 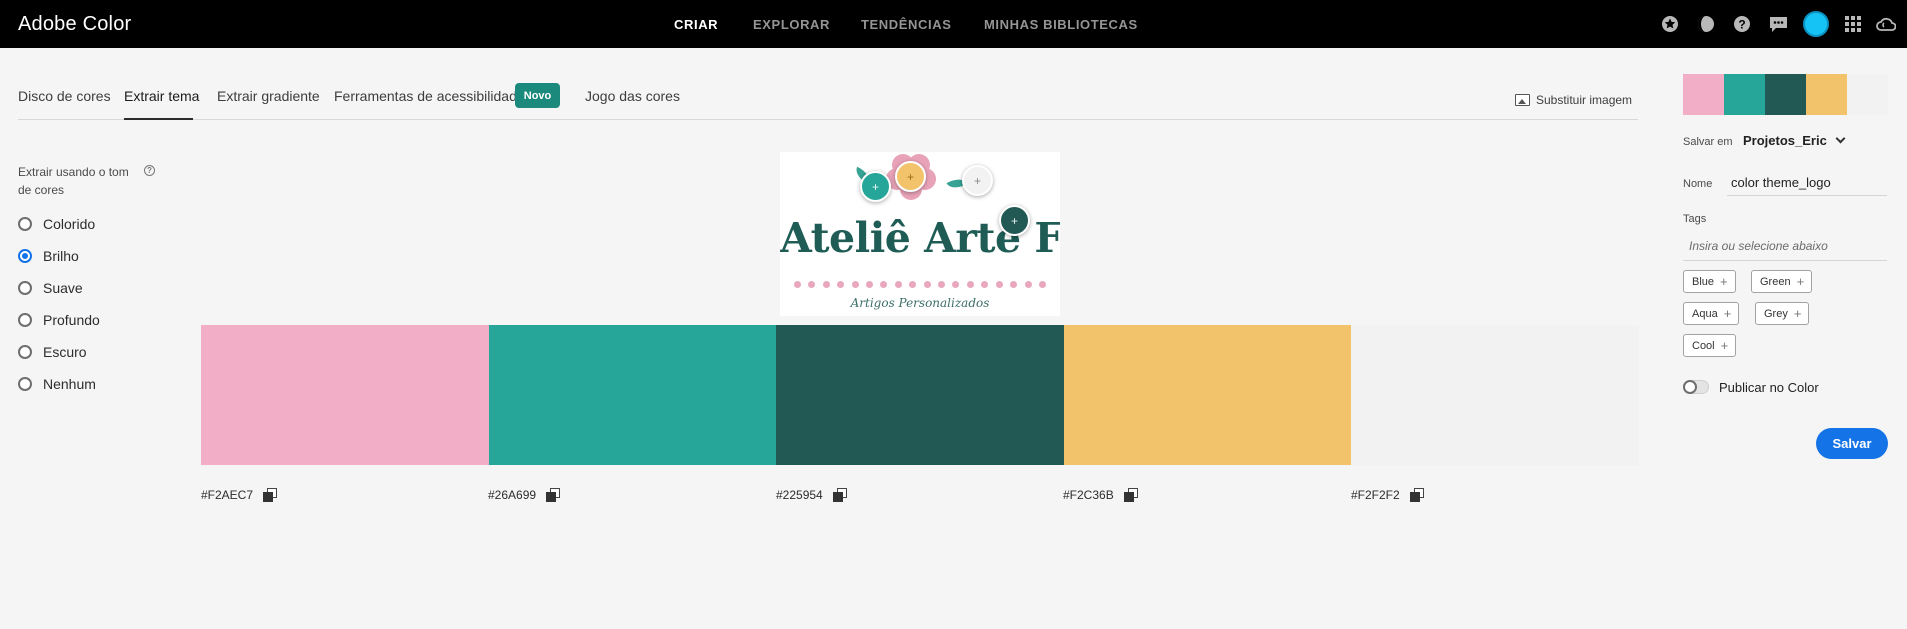 What do you see at coordinates (1785, 140) in the screenshot?
I see `library-dropdown-value: Projetos_Eric` at bounding box center [1785, 140].